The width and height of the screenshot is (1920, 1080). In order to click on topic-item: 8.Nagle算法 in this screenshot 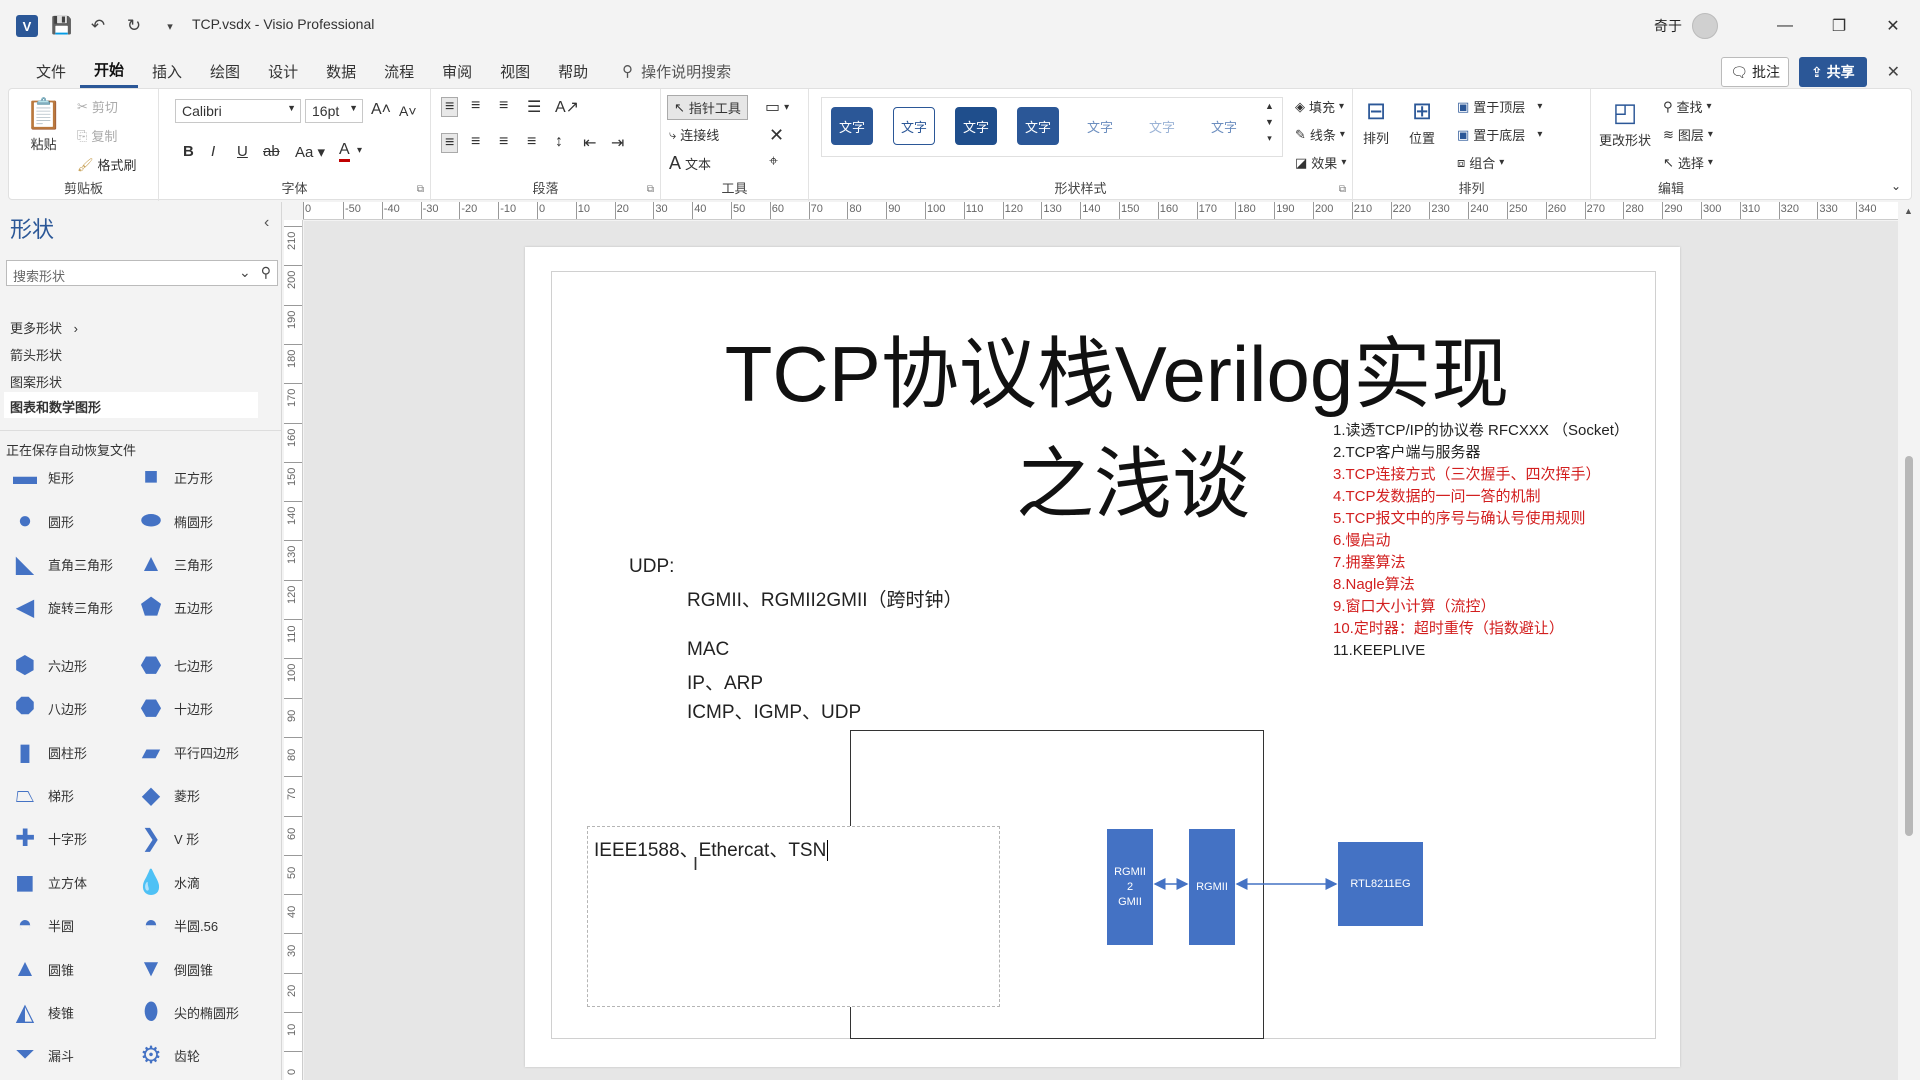, I will do `click(1493, 585)`.